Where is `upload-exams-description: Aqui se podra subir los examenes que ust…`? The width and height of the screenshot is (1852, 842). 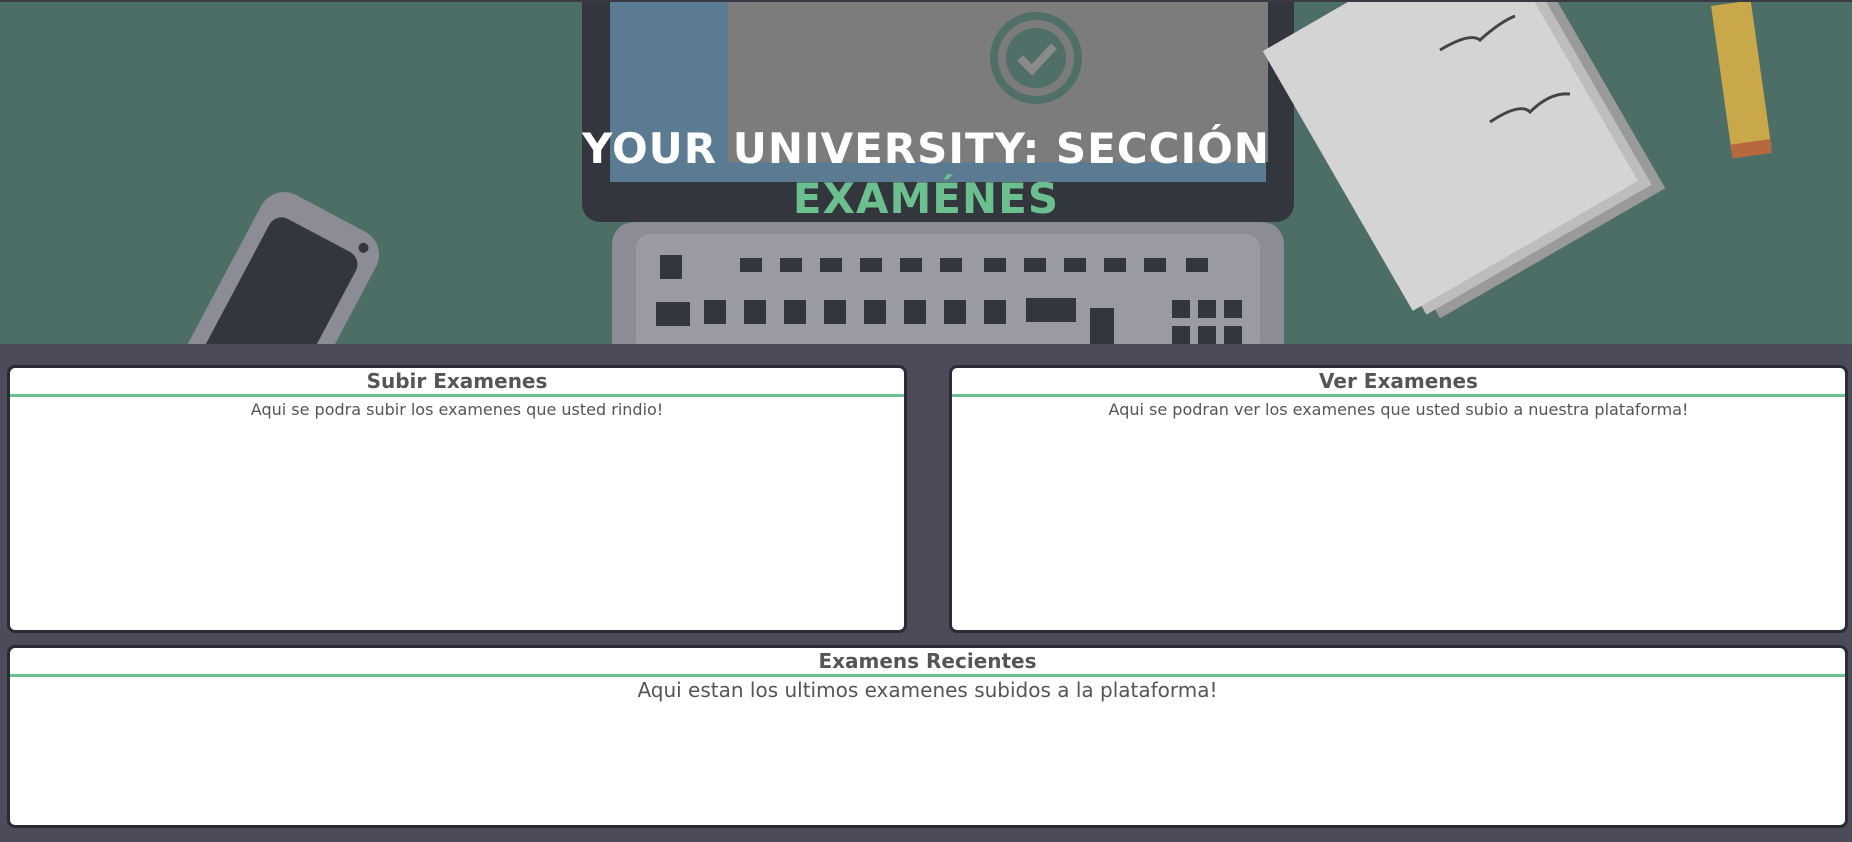 upload-exams-description: Aqui se podra subir los examenes que ust… is located at coordinates (457, 409).